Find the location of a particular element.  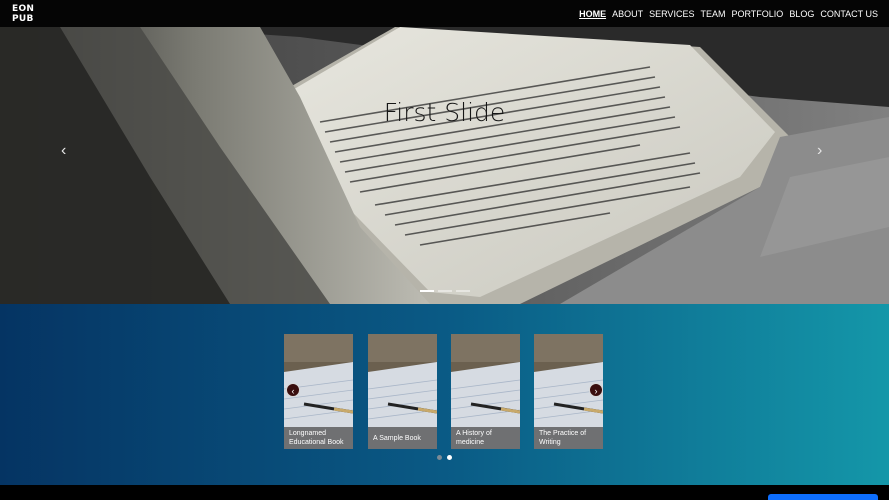

nav-services: SERVICES is located at coordinates (671, 14).